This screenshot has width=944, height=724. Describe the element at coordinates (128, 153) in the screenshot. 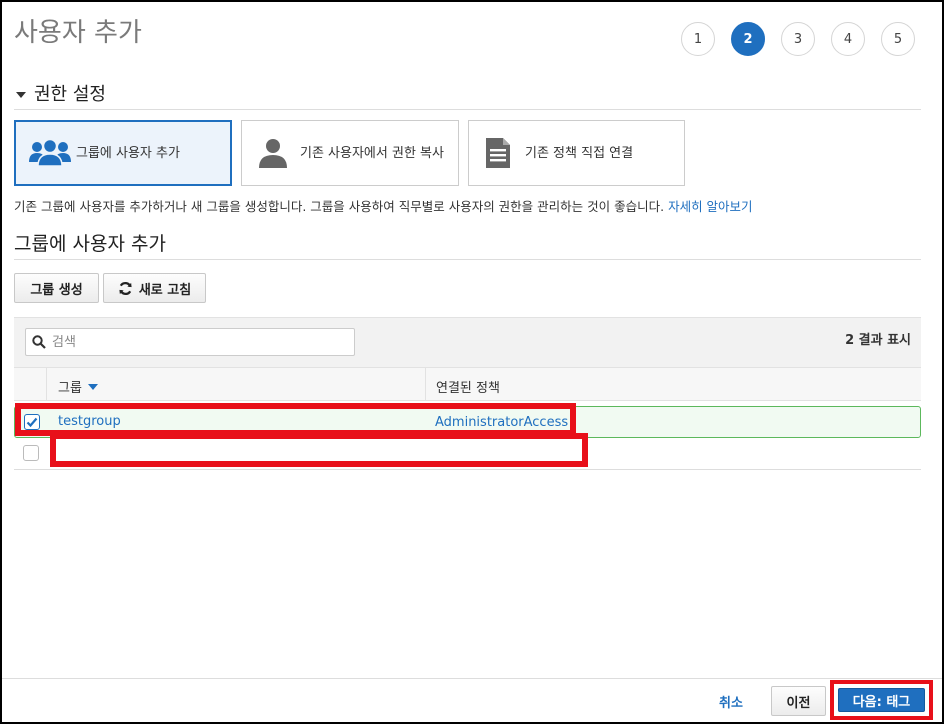

I see `option-add-to-group-label: 그룹에 사용자 추가` at that location.